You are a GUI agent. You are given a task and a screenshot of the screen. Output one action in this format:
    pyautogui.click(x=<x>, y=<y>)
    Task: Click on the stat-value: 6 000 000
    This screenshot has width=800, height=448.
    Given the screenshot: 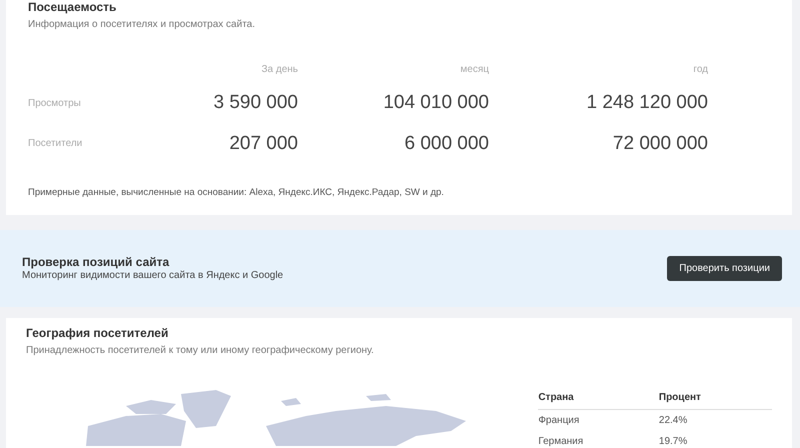 What is the action you would take?
    pyautogui.click(x=446, y=144)
    